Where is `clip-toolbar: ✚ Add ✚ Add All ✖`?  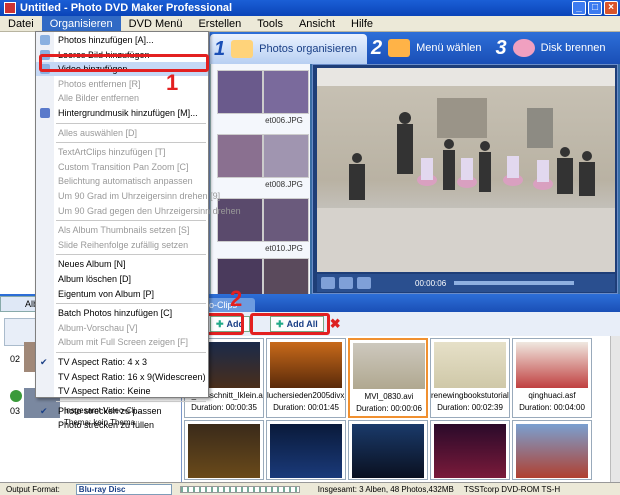
clip-toolbar: ✚ Add ✚ Add All ✖ is located at coordinates (401, 324).